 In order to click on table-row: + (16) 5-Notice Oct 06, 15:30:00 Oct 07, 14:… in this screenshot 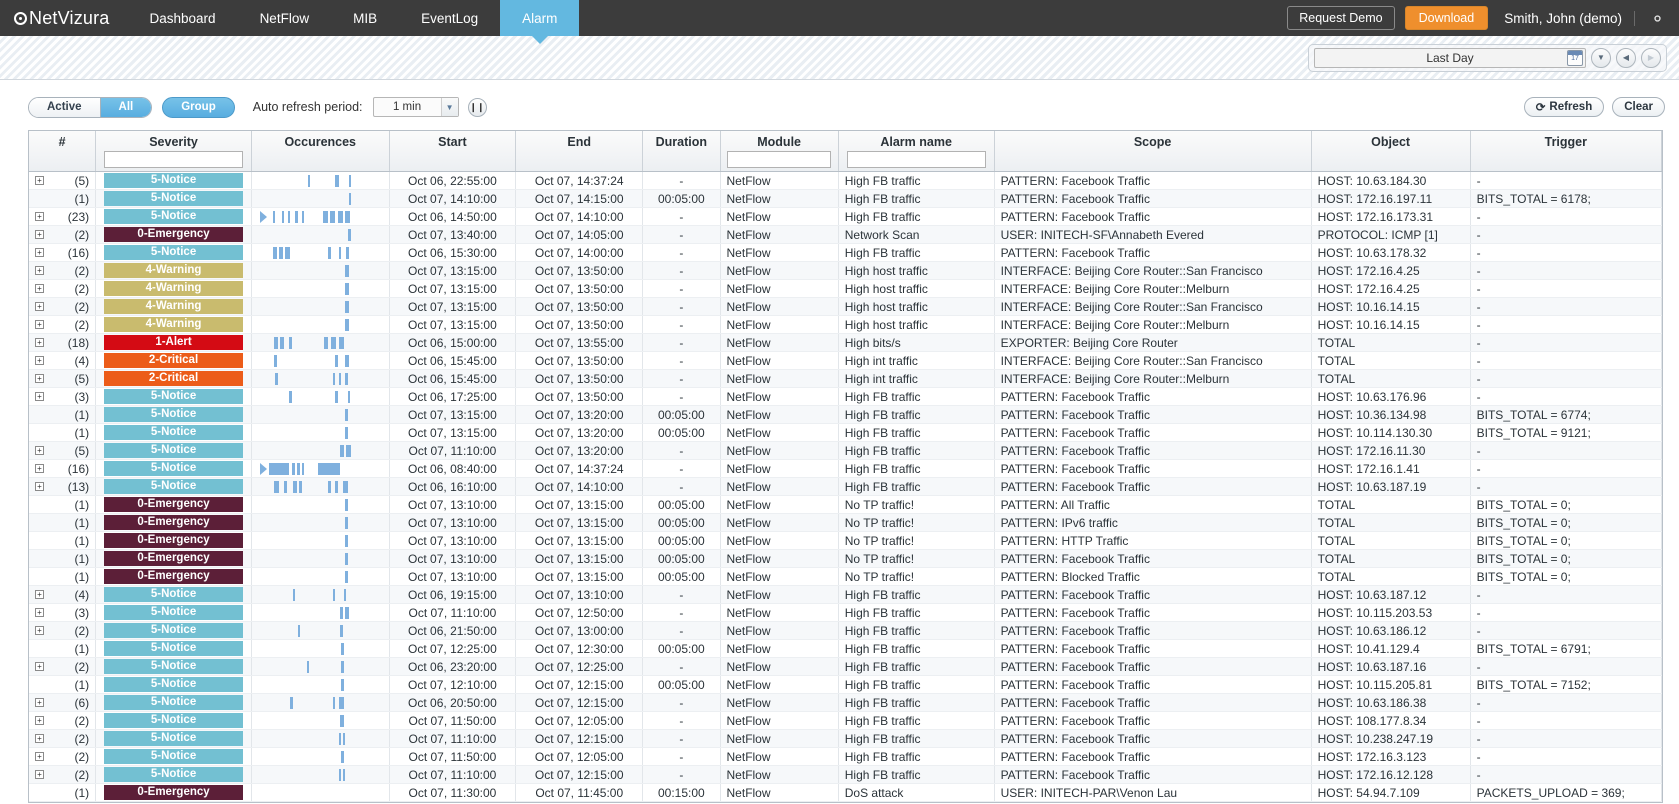, I will do `click(846, 252)`.